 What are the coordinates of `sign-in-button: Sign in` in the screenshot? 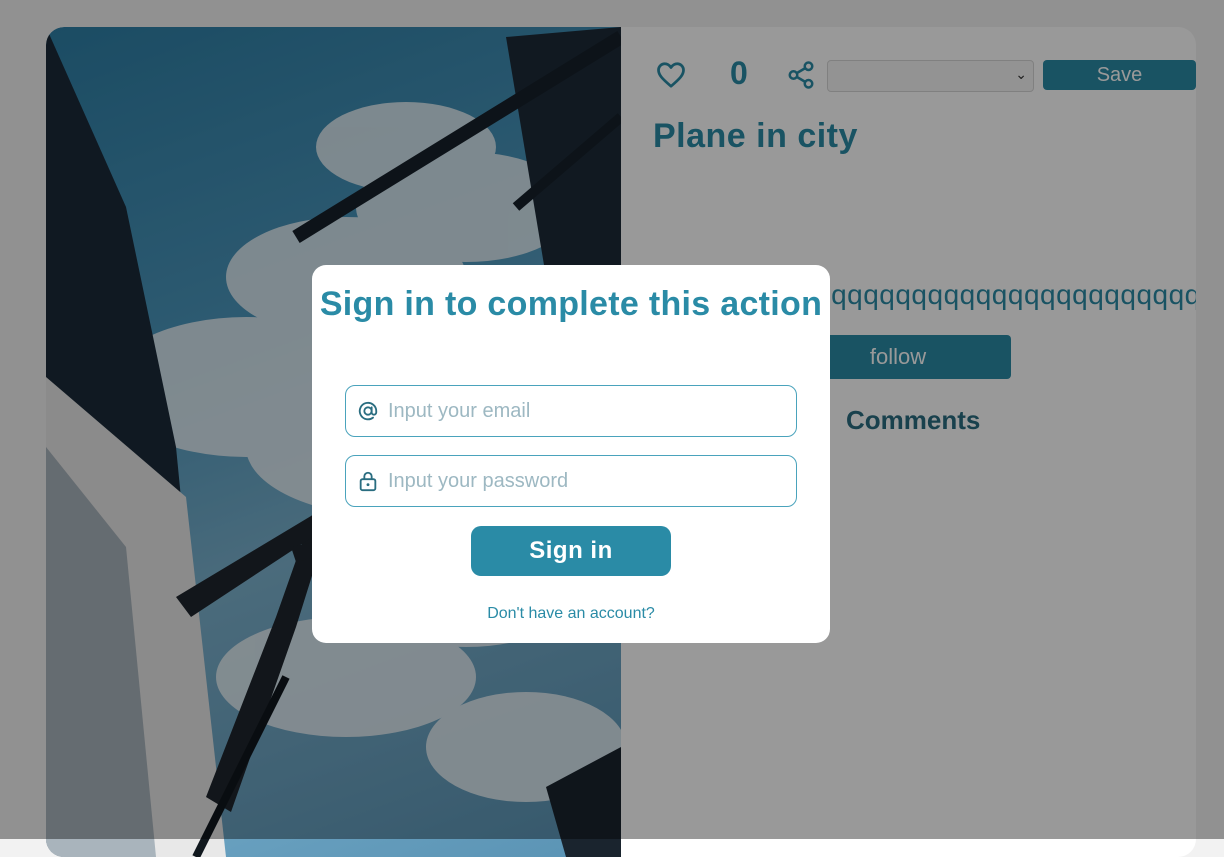 It's located at (571, 551).